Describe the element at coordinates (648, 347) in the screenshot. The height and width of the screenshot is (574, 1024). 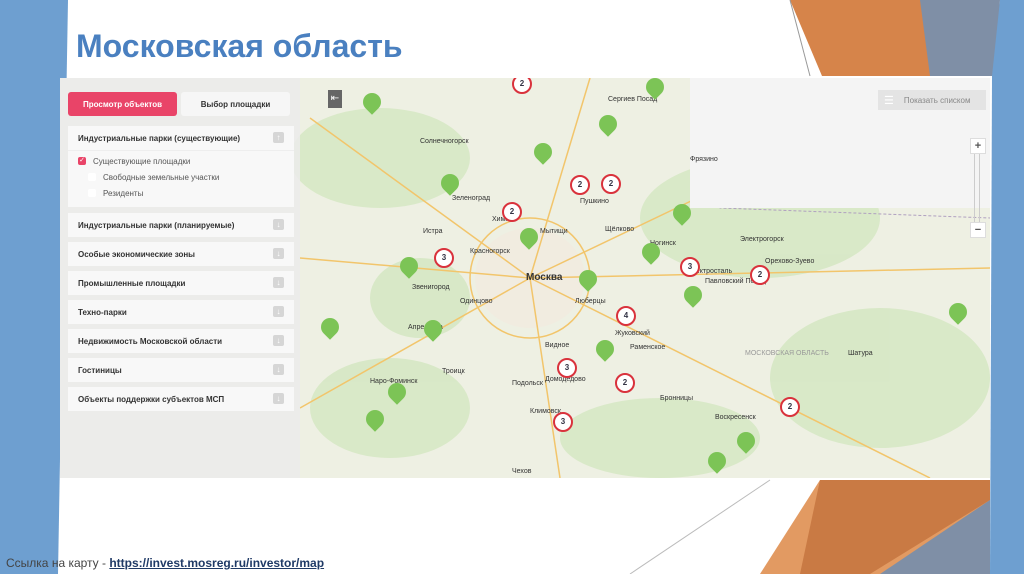
I see `city-label: Раменское` at that location.